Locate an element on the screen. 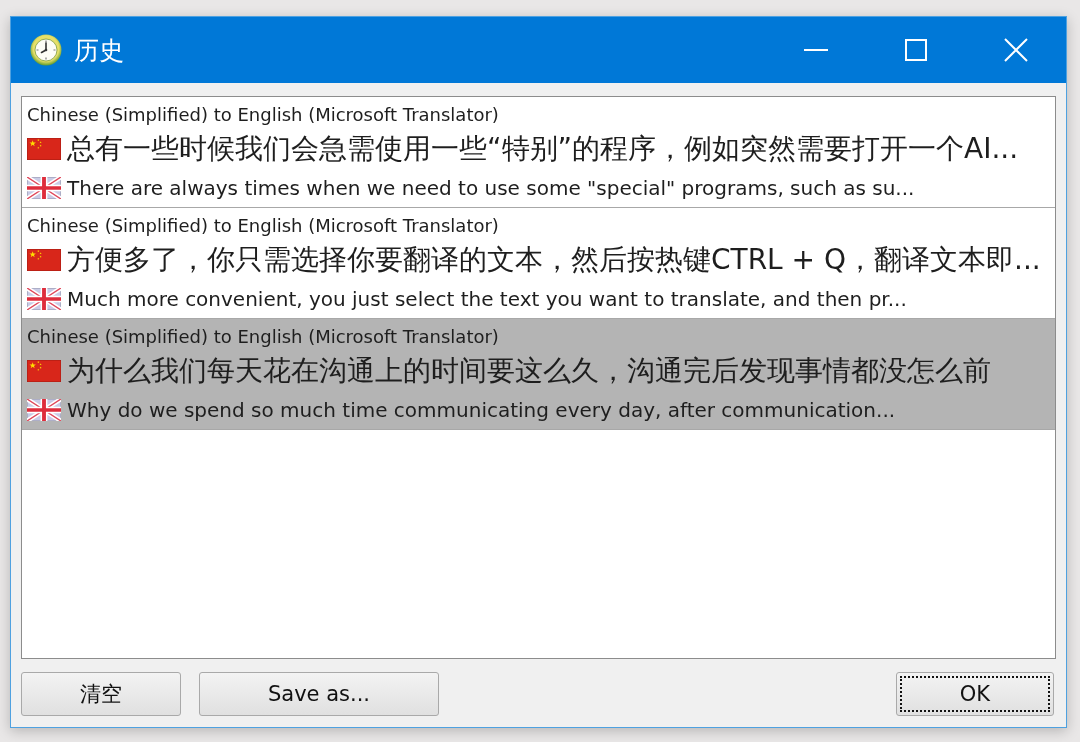  close-icon is located at coordinates (1016, 50).